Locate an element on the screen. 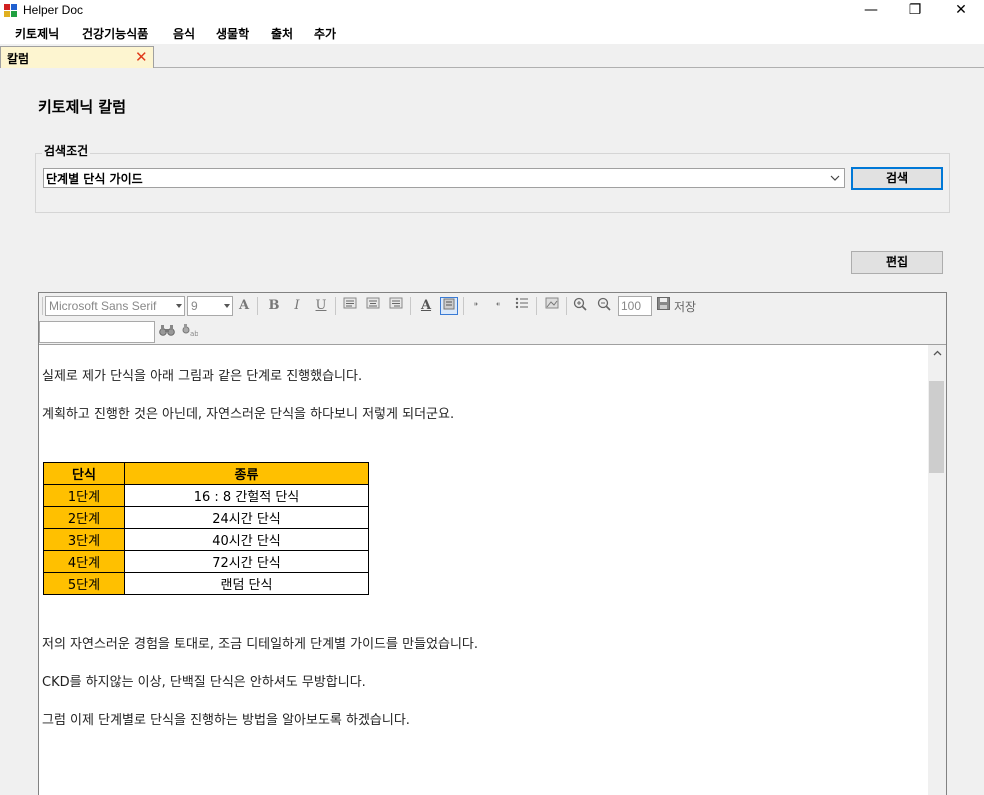 The height and width of the screenshot is (795, 984). paragraph: 그럼 이제 단계별로 단식을 진행하는 방법을 알아보도록 하겠습니다. is located at coordinates (226, 720).